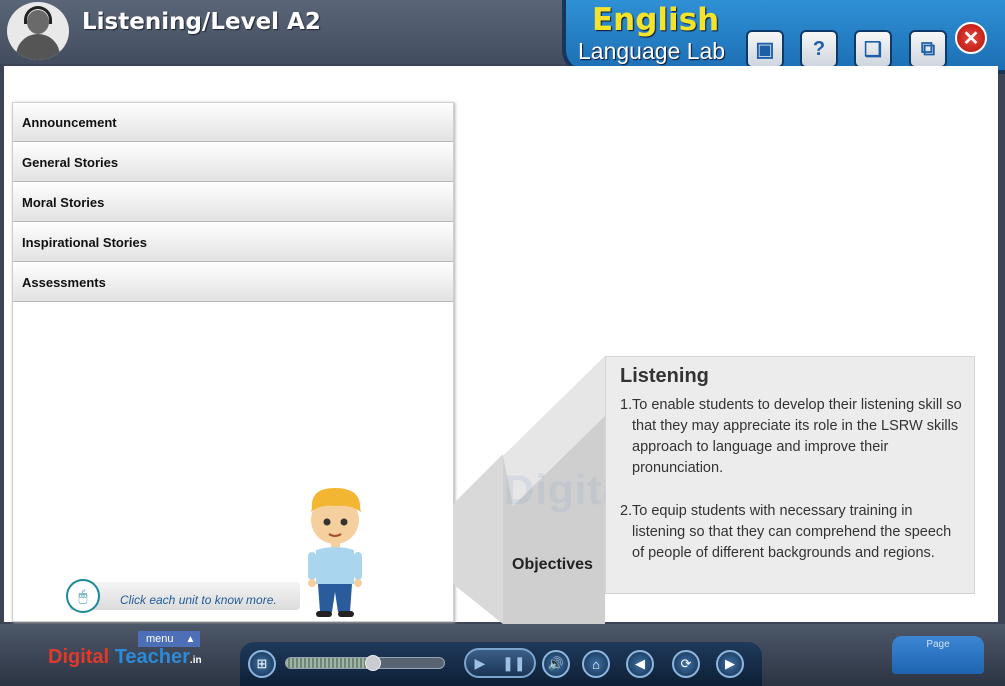 This screenshot has height=686, width=1005. Describe the element at coordinates (152, 657) in the screenshot. I see `logo-part2: Teacher` at that location.